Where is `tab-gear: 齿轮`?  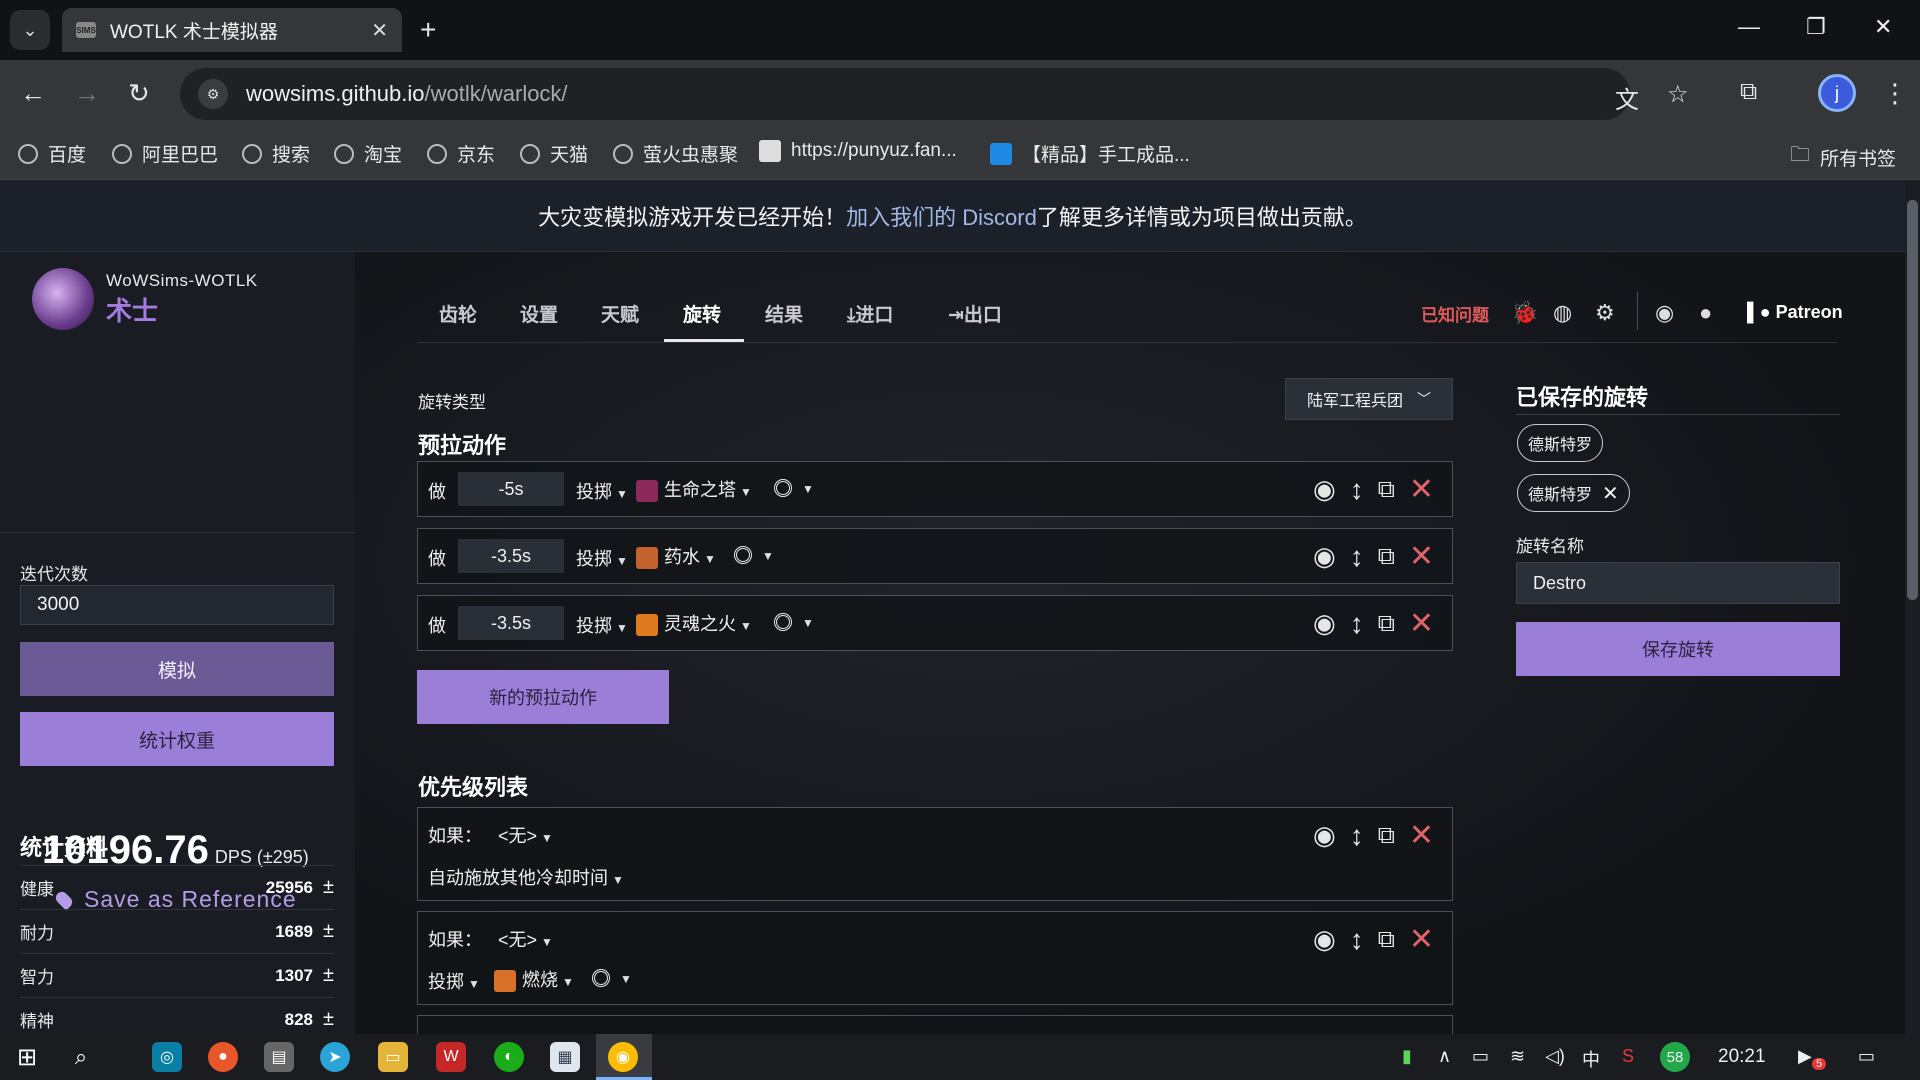 tab-gear: 齿轮 is located at coordinates (458, 313).